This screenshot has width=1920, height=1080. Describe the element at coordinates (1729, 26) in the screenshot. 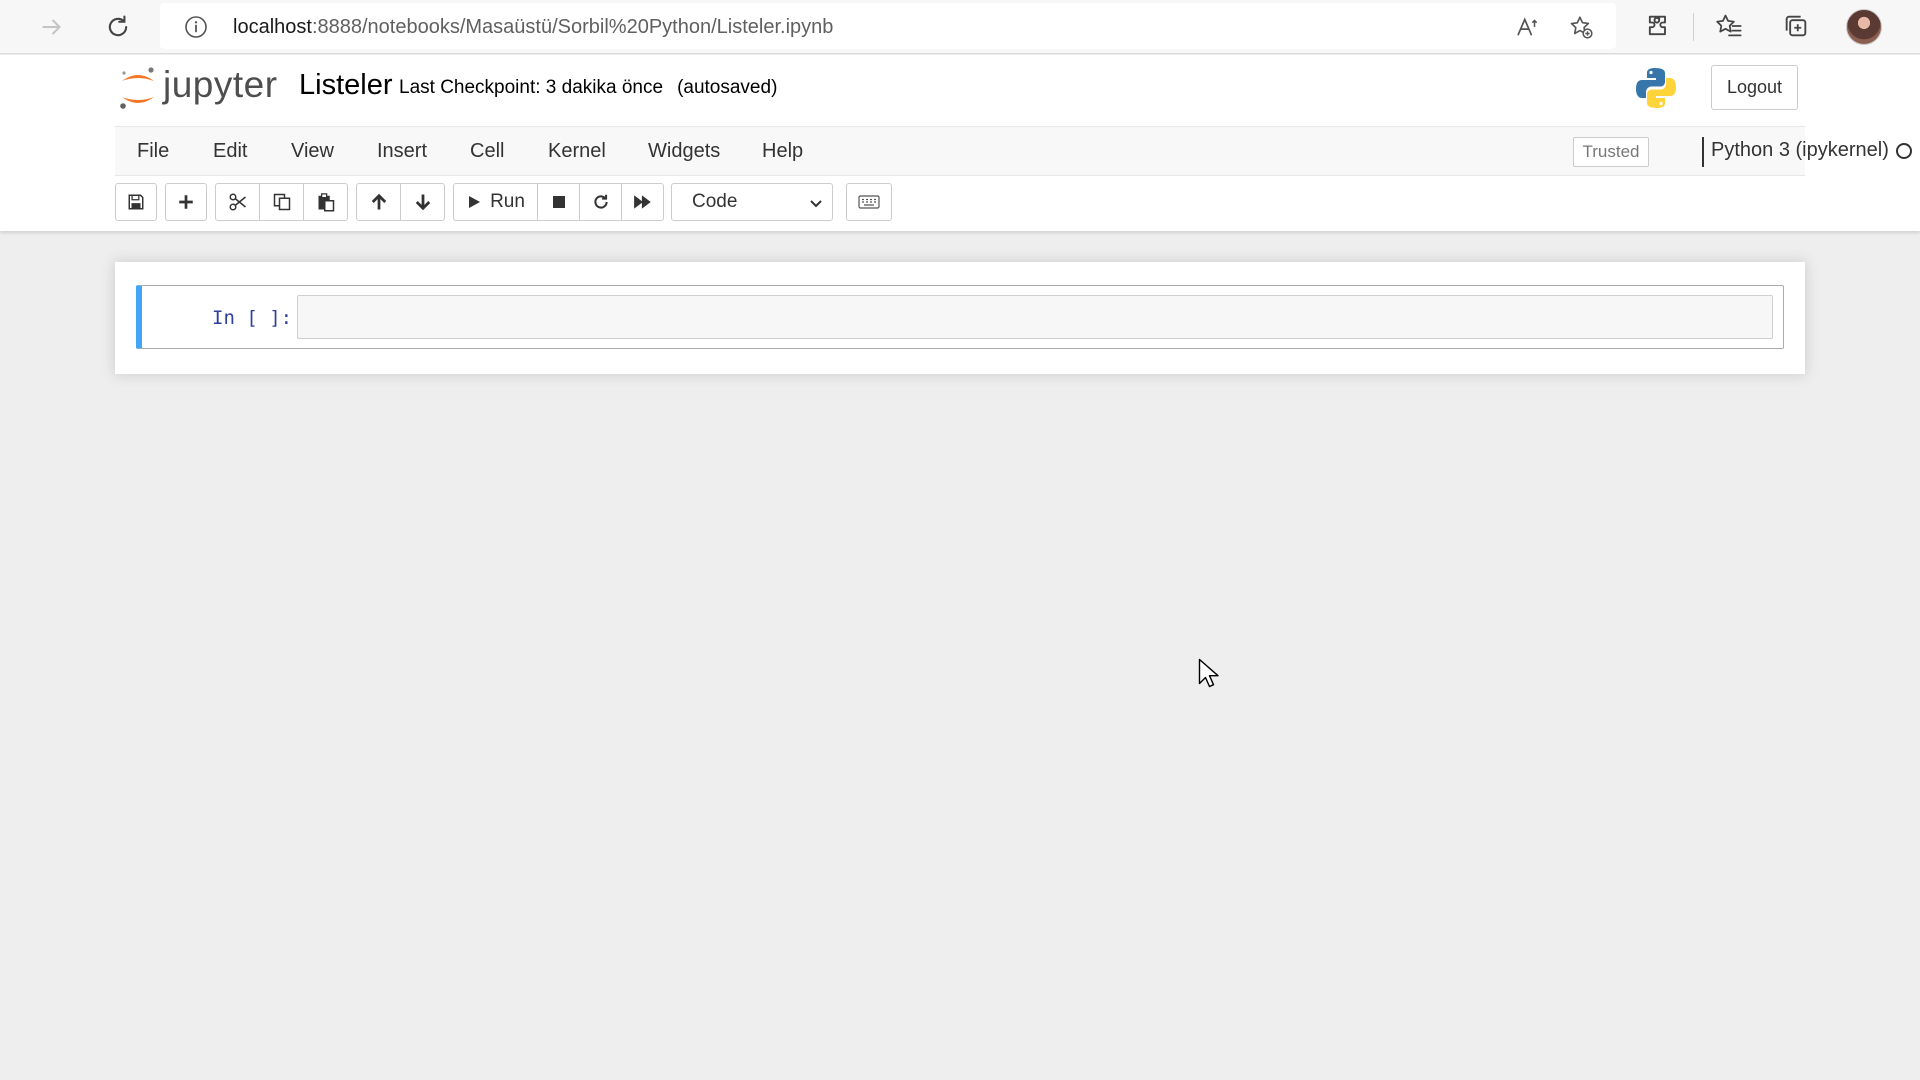

I see `favorites-icon` at that location.